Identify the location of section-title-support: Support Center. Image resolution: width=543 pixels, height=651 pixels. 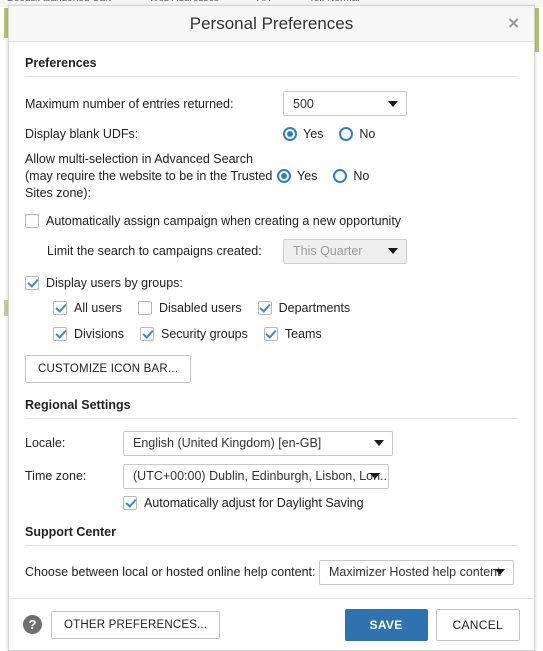
(70, 531).